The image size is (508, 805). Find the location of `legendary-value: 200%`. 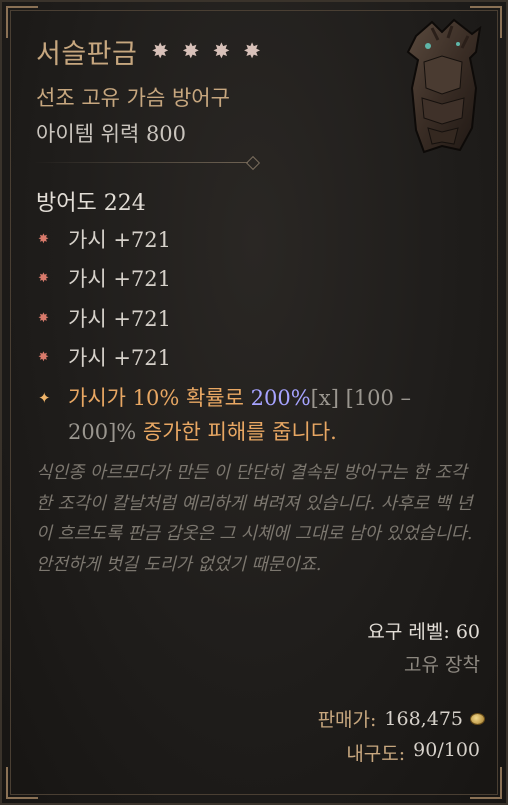

legendary-value: 200% is located at coordinates (280, 398).